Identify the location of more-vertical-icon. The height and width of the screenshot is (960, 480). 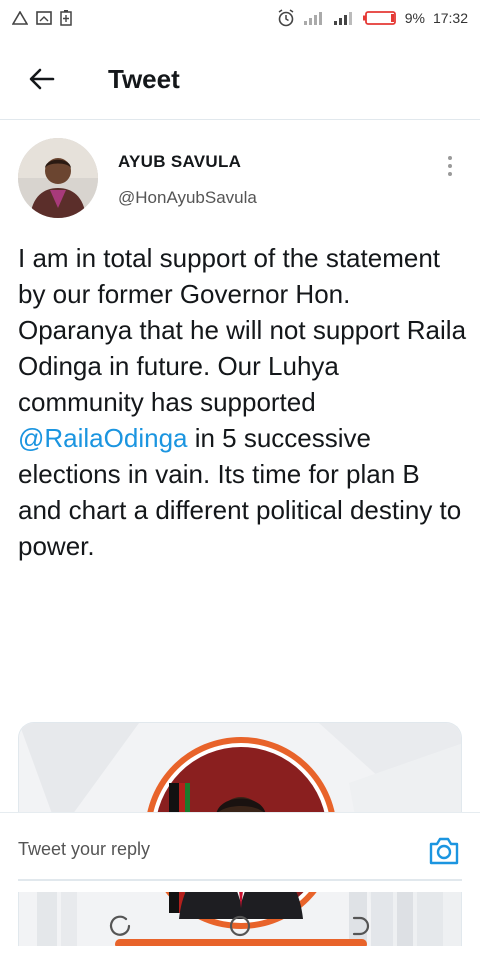
(450, 158).